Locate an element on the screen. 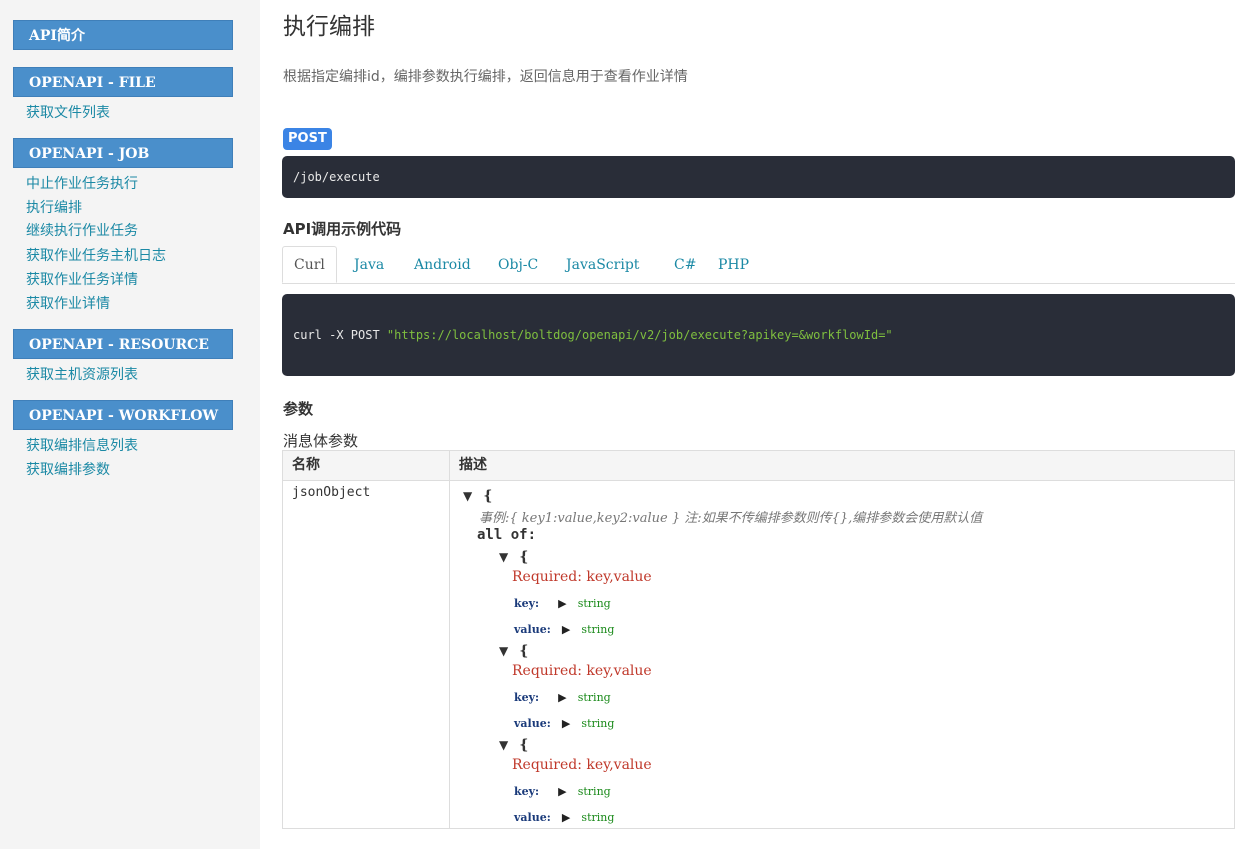  tab-android: Android is located at coordinates (442, 264).